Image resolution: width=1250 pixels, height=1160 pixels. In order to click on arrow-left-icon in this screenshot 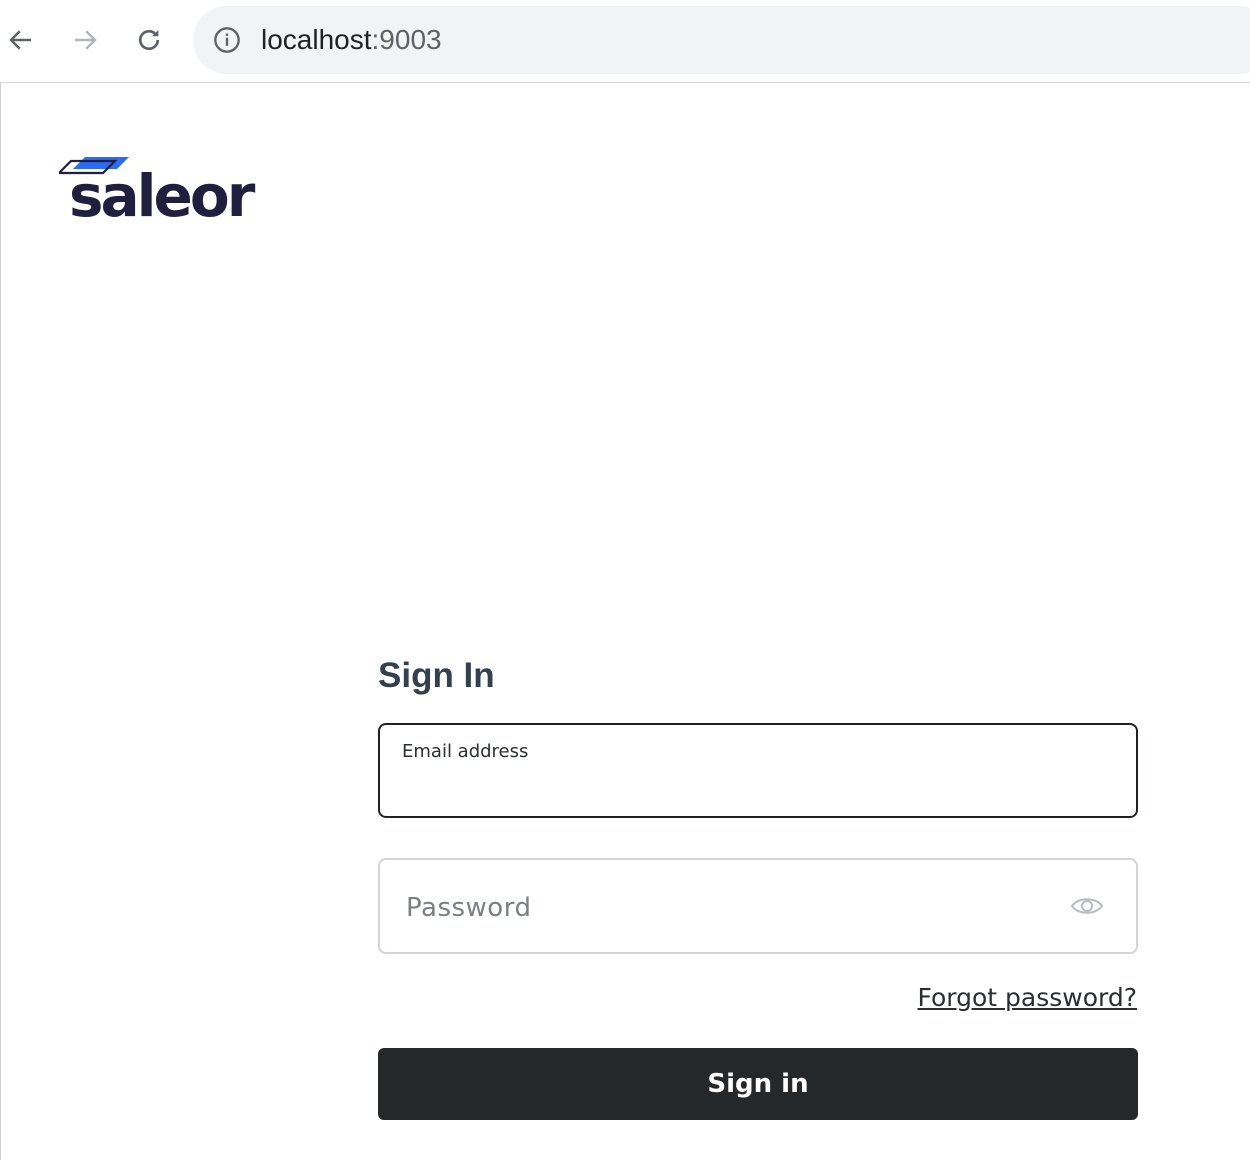, I will do `click(20, 40)`.